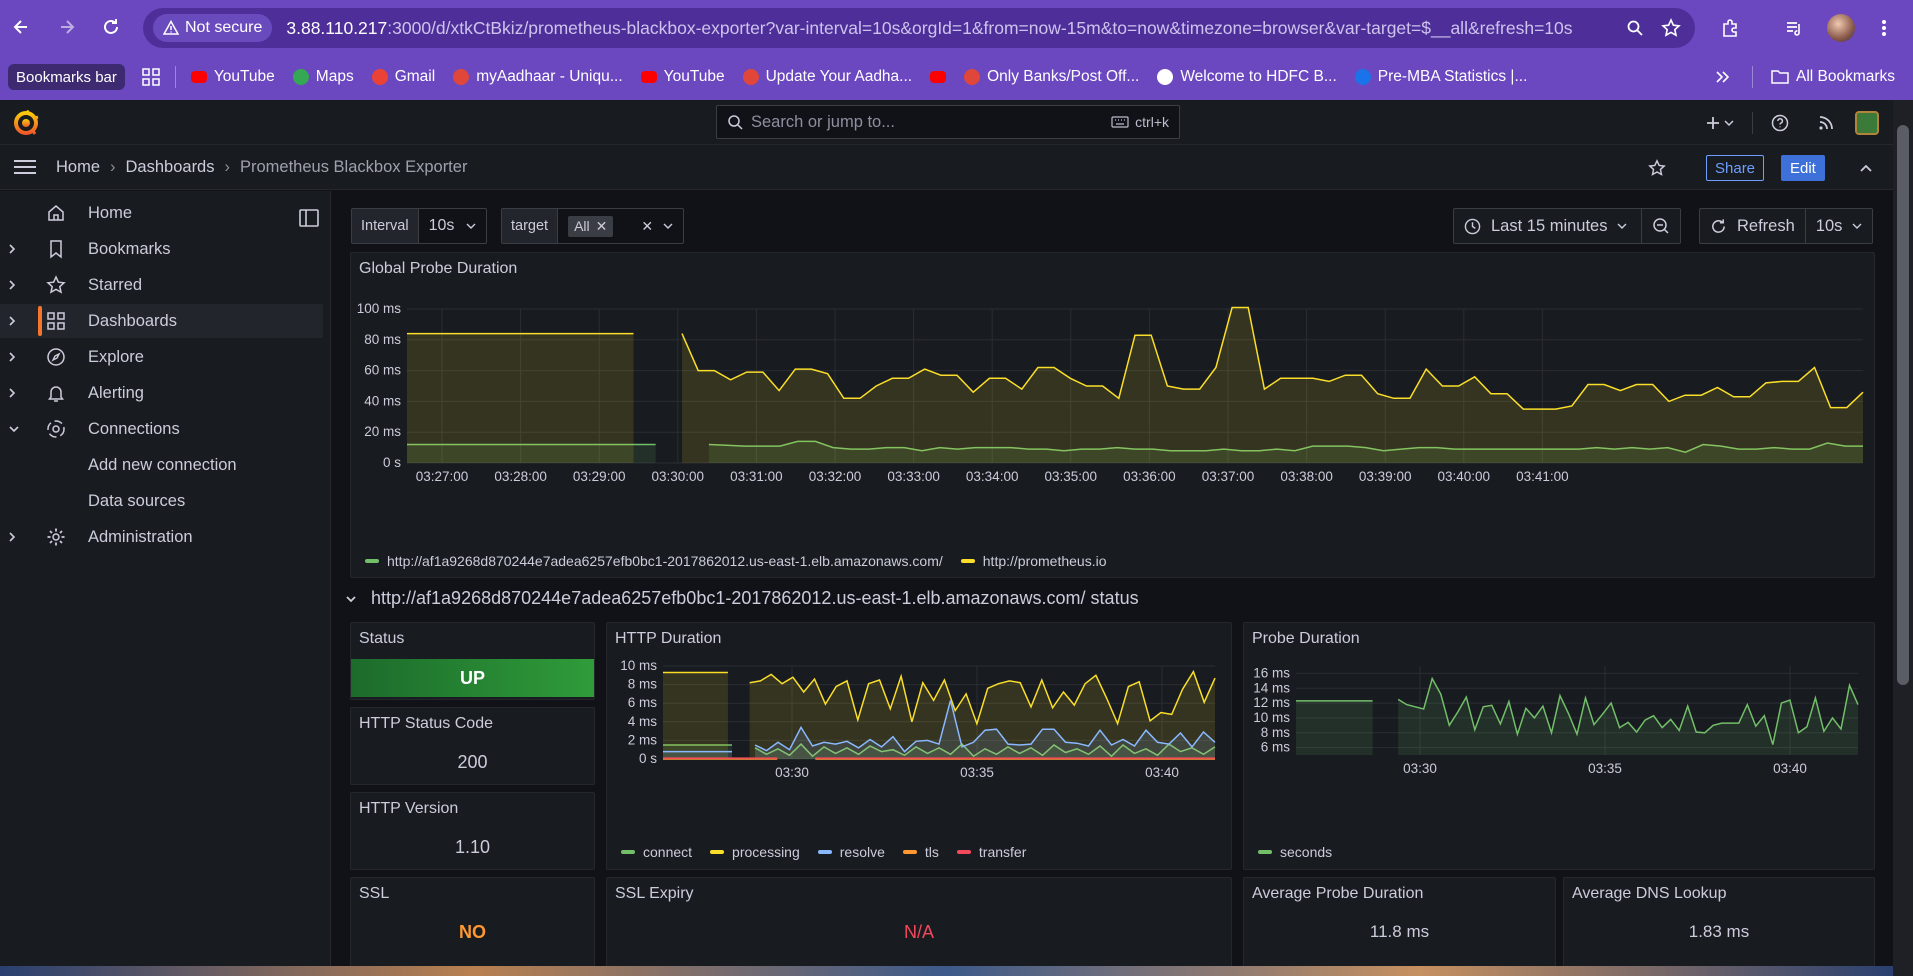 The width and height of the screenshot is (1913, 976). Describe the element at coordinates (161, 321) in the screenshot. I see `sidebar-item-dashboards: Dashboards` at that location.